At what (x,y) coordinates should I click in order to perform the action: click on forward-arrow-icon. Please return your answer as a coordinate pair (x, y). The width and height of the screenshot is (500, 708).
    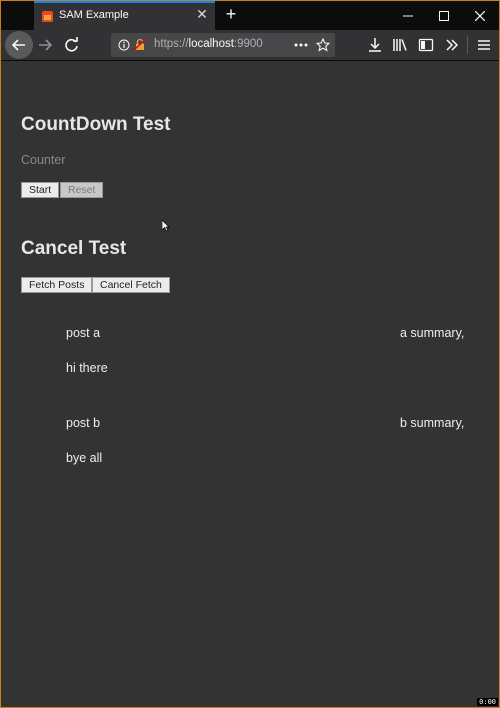
    Looking at the image, I should click on (46, 45).